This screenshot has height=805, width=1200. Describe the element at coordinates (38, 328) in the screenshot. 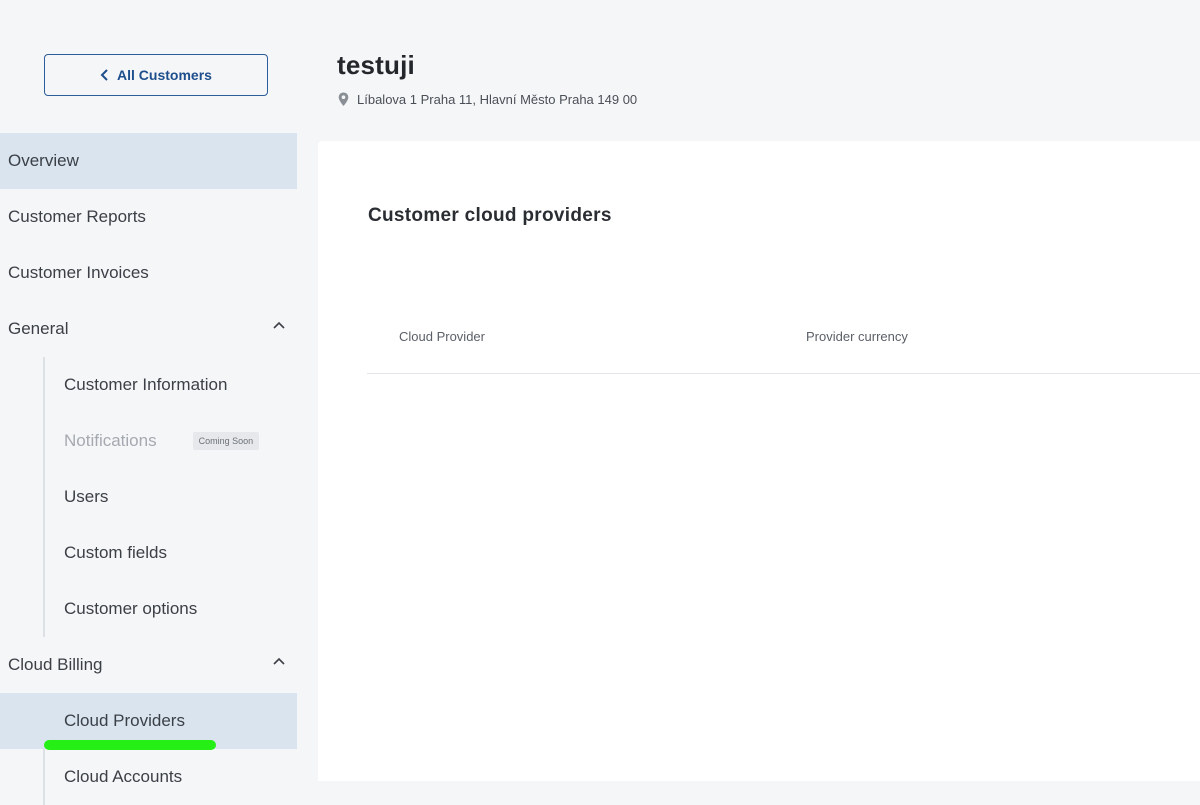

I see `sidebar-item-label: General` at that location.